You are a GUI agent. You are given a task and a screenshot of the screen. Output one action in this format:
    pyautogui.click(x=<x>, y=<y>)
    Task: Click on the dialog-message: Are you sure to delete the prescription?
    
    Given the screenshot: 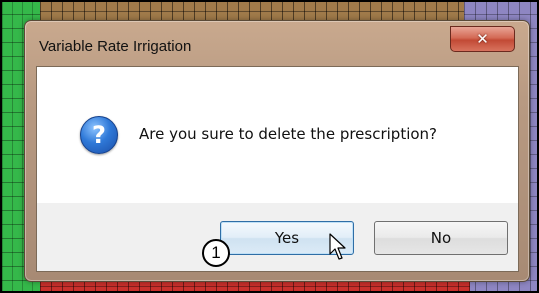 What is the action you would take?
    pyautogui.click(x=288, y=134)
    